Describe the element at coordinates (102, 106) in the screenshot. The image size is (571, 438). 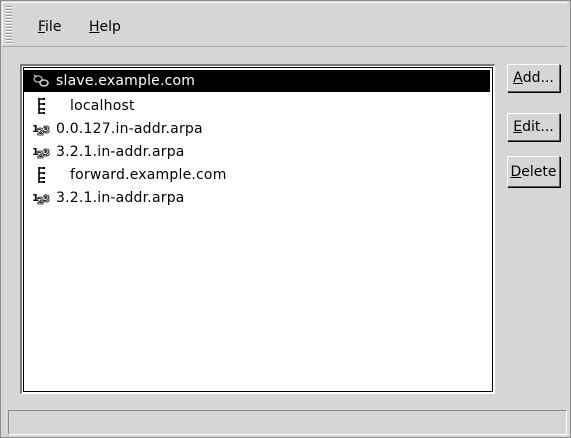
I see `zone-list-item-label: localhost` at that location.